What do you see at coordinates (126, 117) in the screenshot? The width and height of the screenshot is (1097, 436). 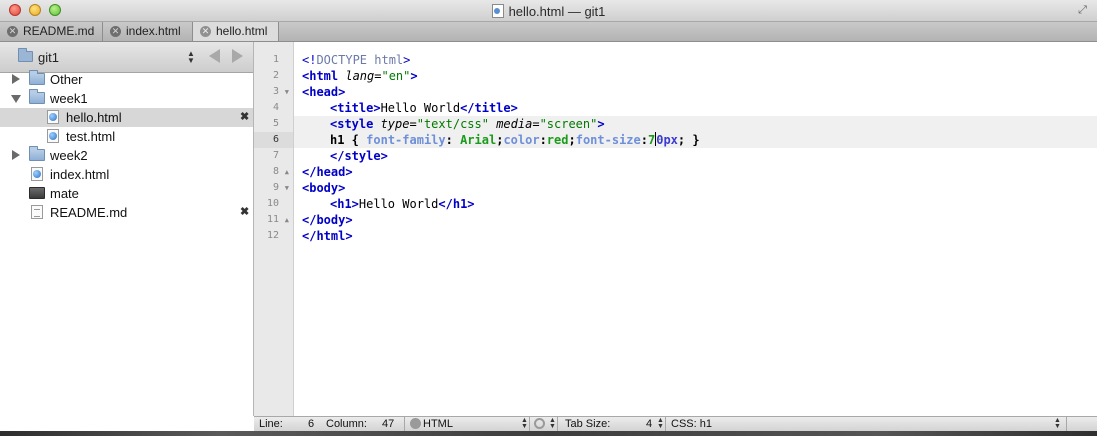 I see `tree-item-hello-html: hello.html ✖` at bounding box center [126, 117].